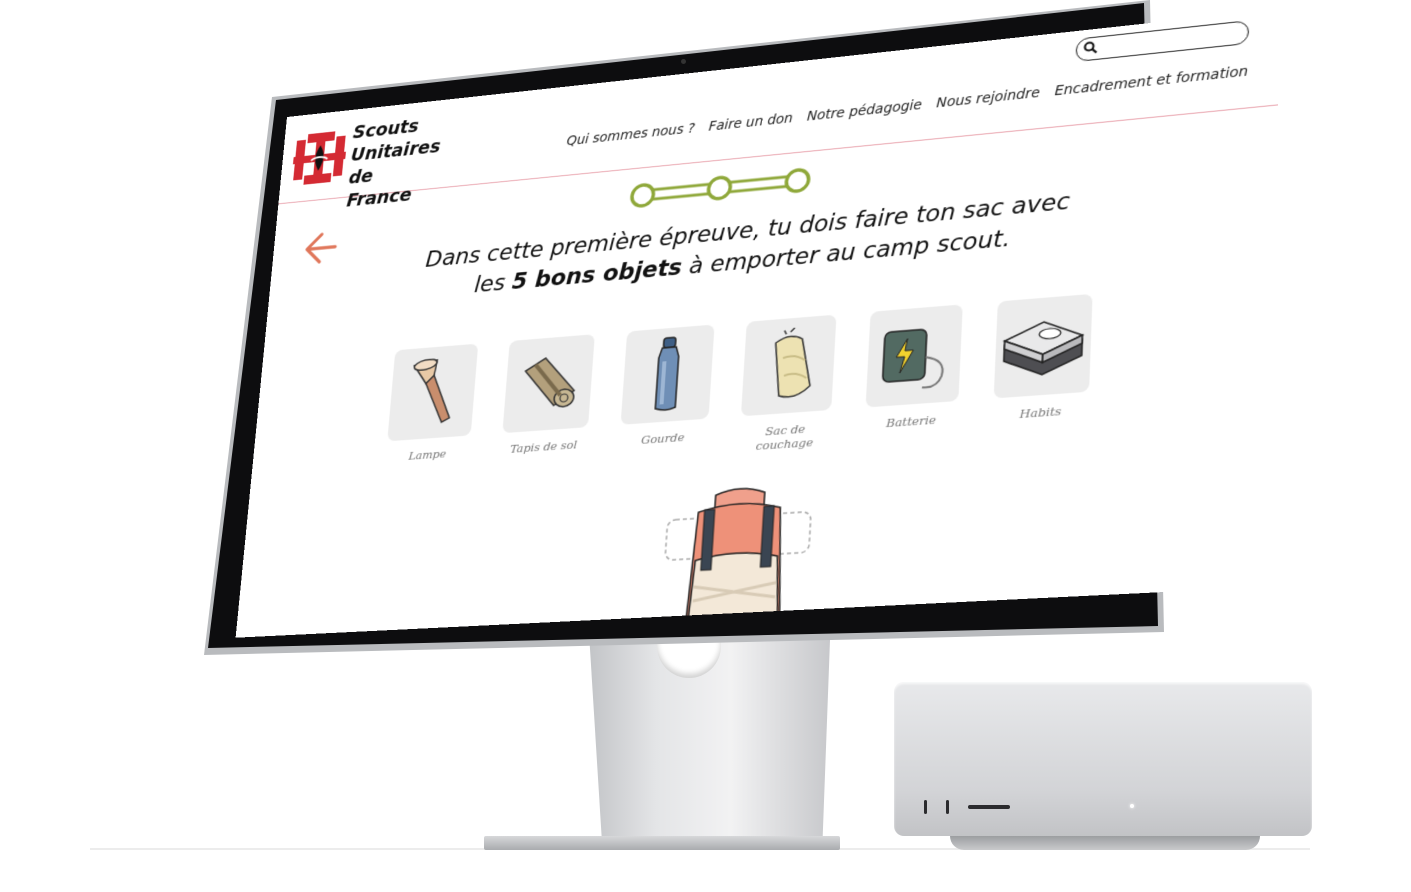 The width and height of the screenshot is (1411, 892). I want to click on flashlight-icon, so click(432, 392).